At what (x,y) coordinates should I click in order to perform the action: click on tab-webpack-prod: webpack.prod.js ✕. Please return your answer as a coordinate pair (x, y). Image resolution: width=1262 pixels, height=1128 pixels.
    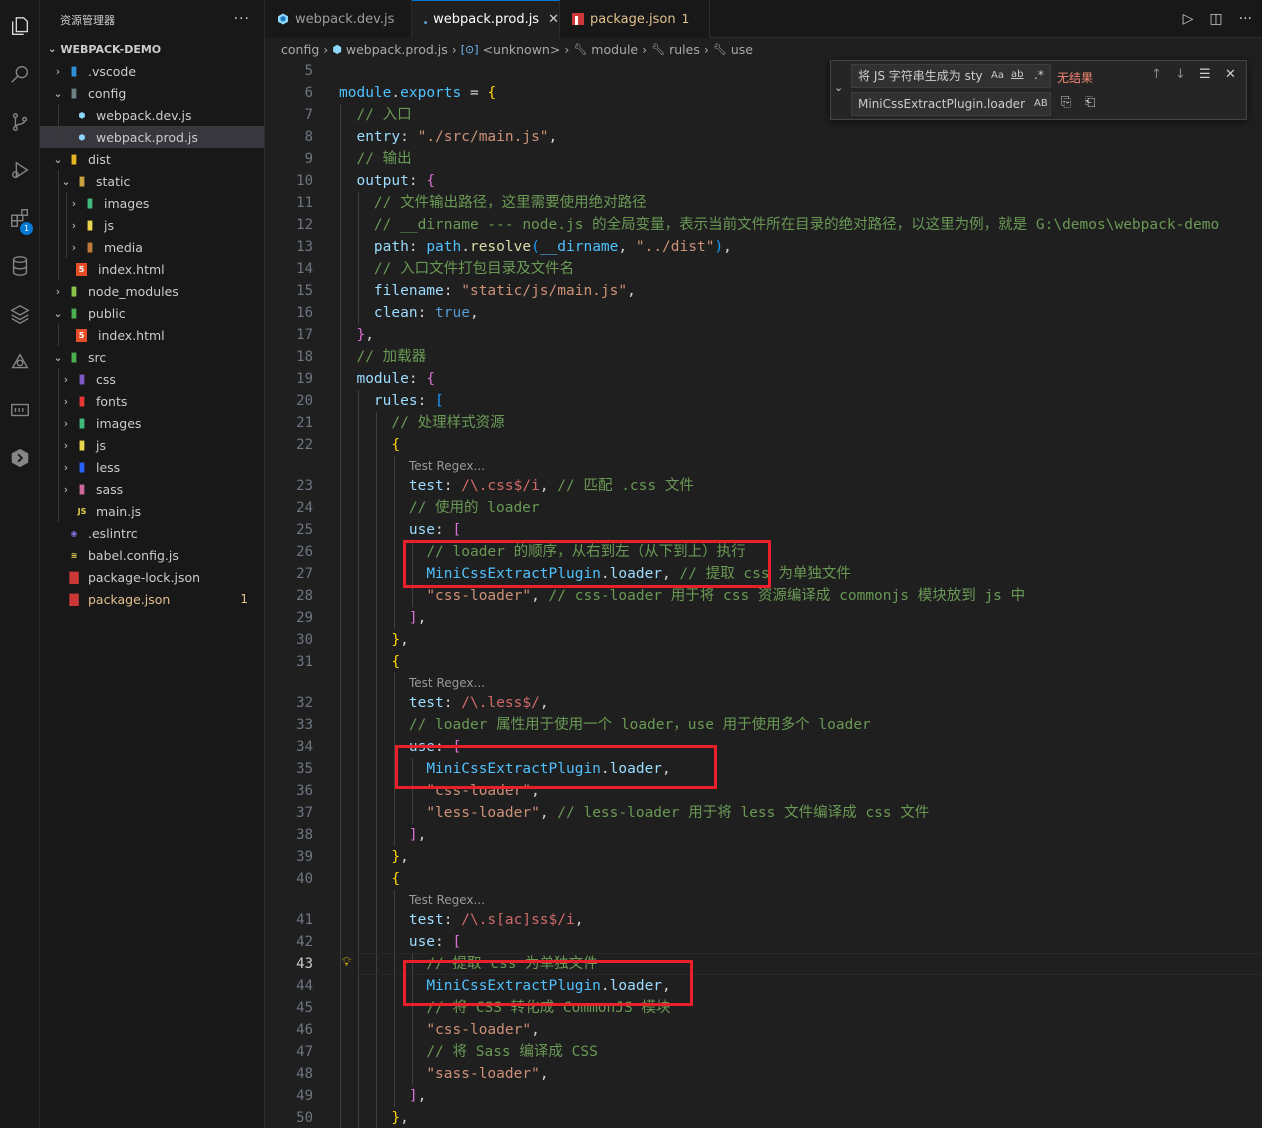
    Looking at the image, I should click on (486, 19).